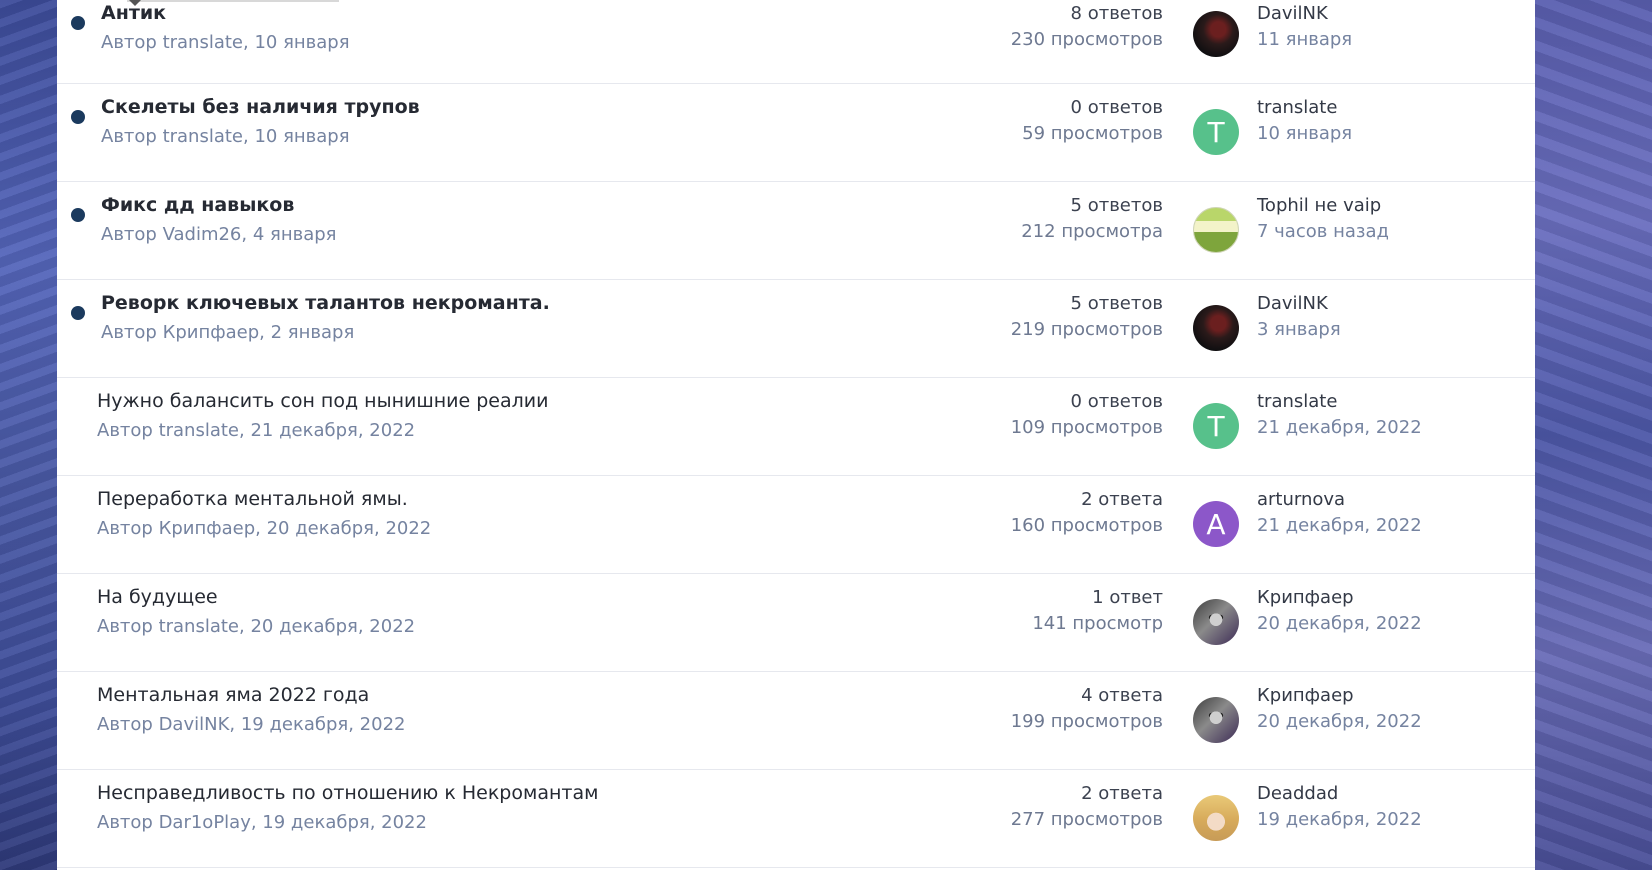 The height and width of the screenshot is (870, 1652). Describe the element at coordinates (1319, 205) in the screenshot. I see `last-poster-link: Tophil не vaip` at that location.